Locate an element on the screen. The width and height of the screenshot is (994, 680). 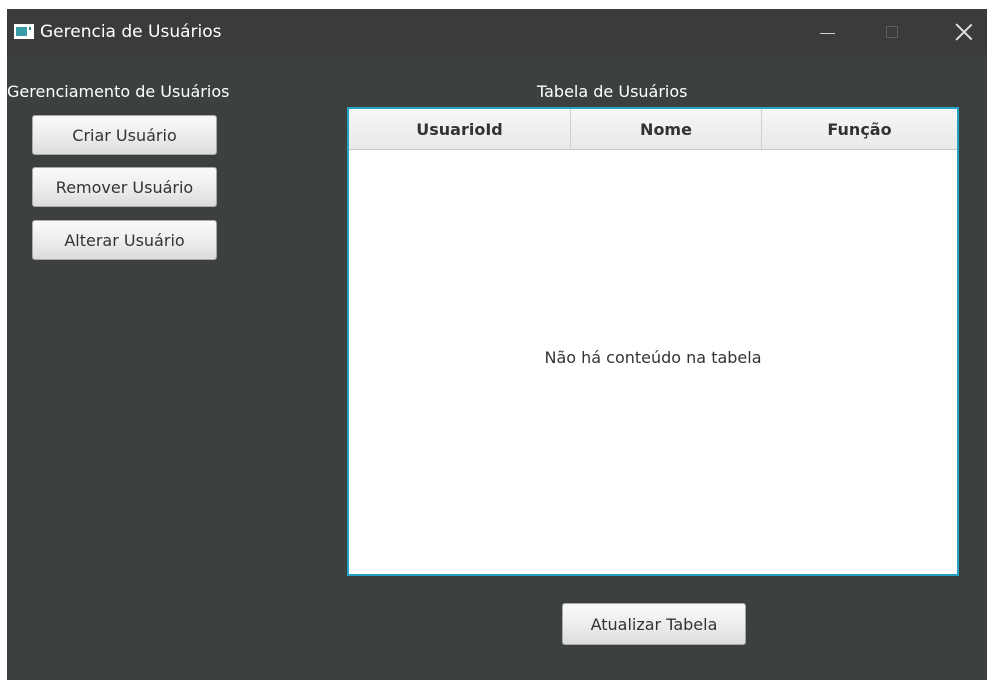
minimize-button is located at coordinates (827, 32).